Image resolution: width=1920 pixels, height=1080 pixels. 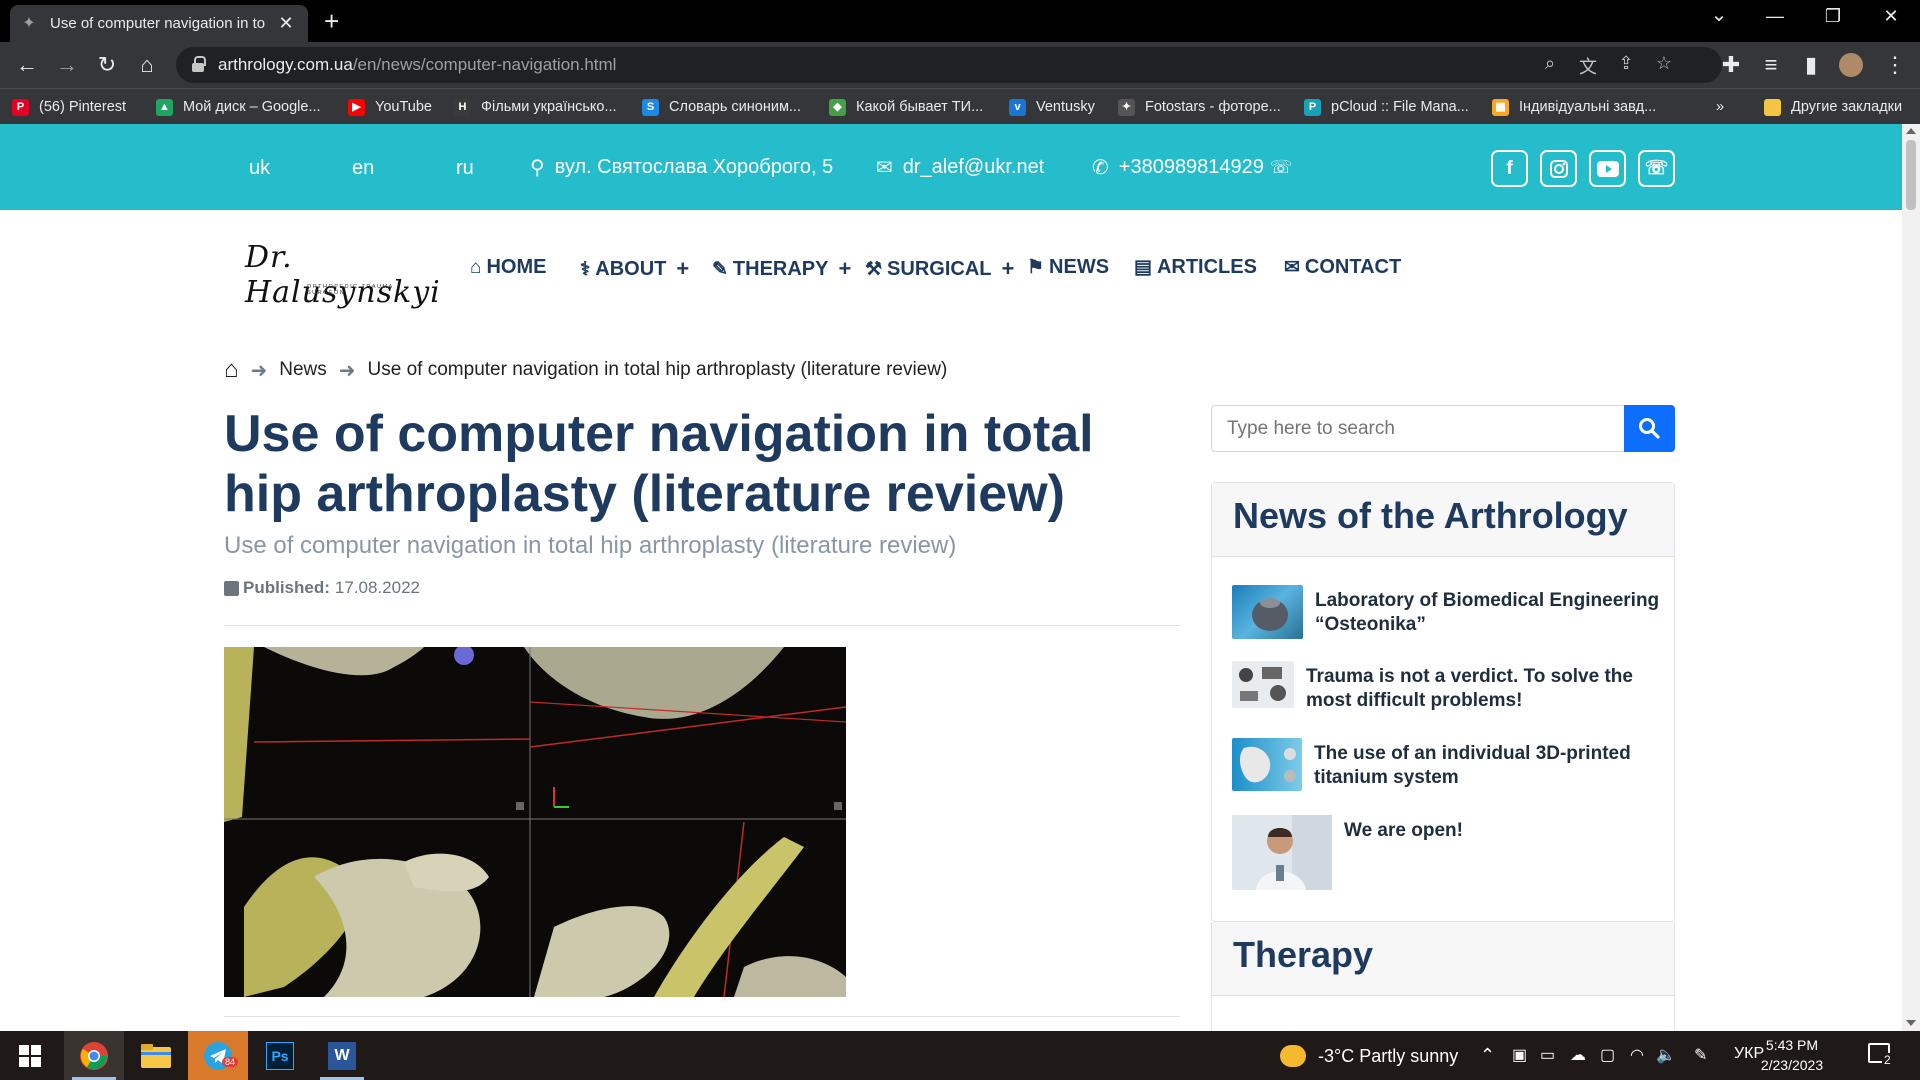 I want to click on search-button, so click(x=1649, y=428).